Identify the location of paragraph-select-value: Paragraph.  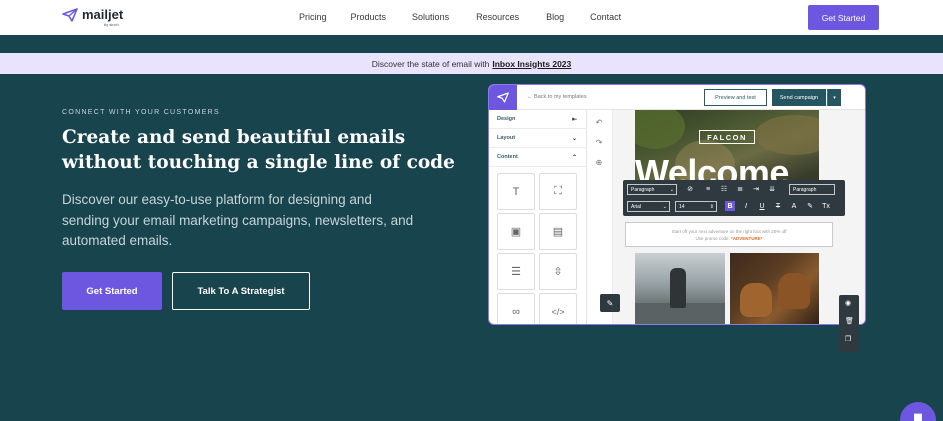
(643, 189).